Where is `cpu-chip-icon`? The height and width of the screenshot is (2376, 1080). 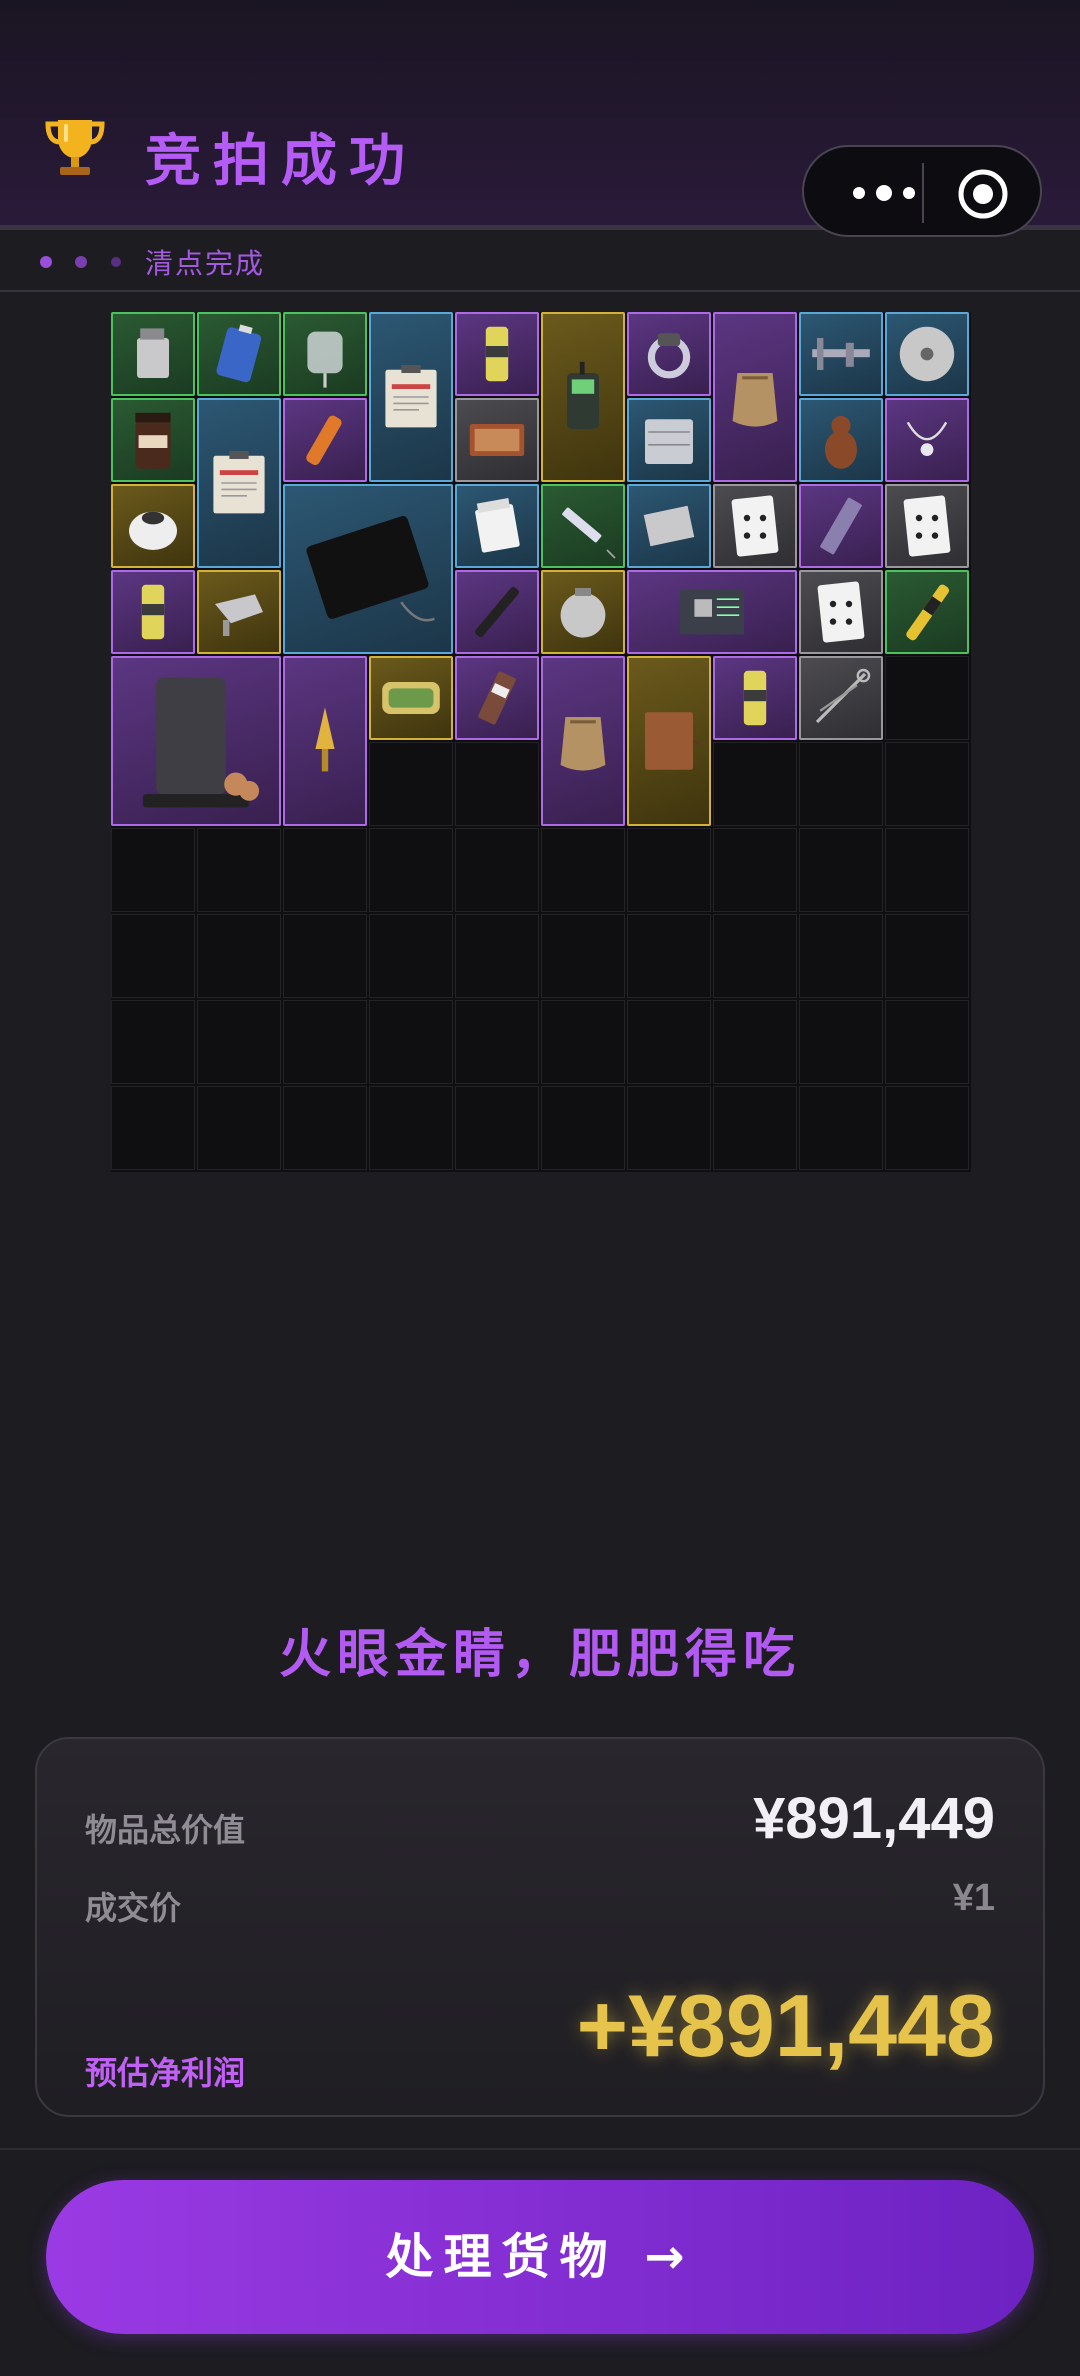 cpu-chip-icon is located at coordinates (669, 526).